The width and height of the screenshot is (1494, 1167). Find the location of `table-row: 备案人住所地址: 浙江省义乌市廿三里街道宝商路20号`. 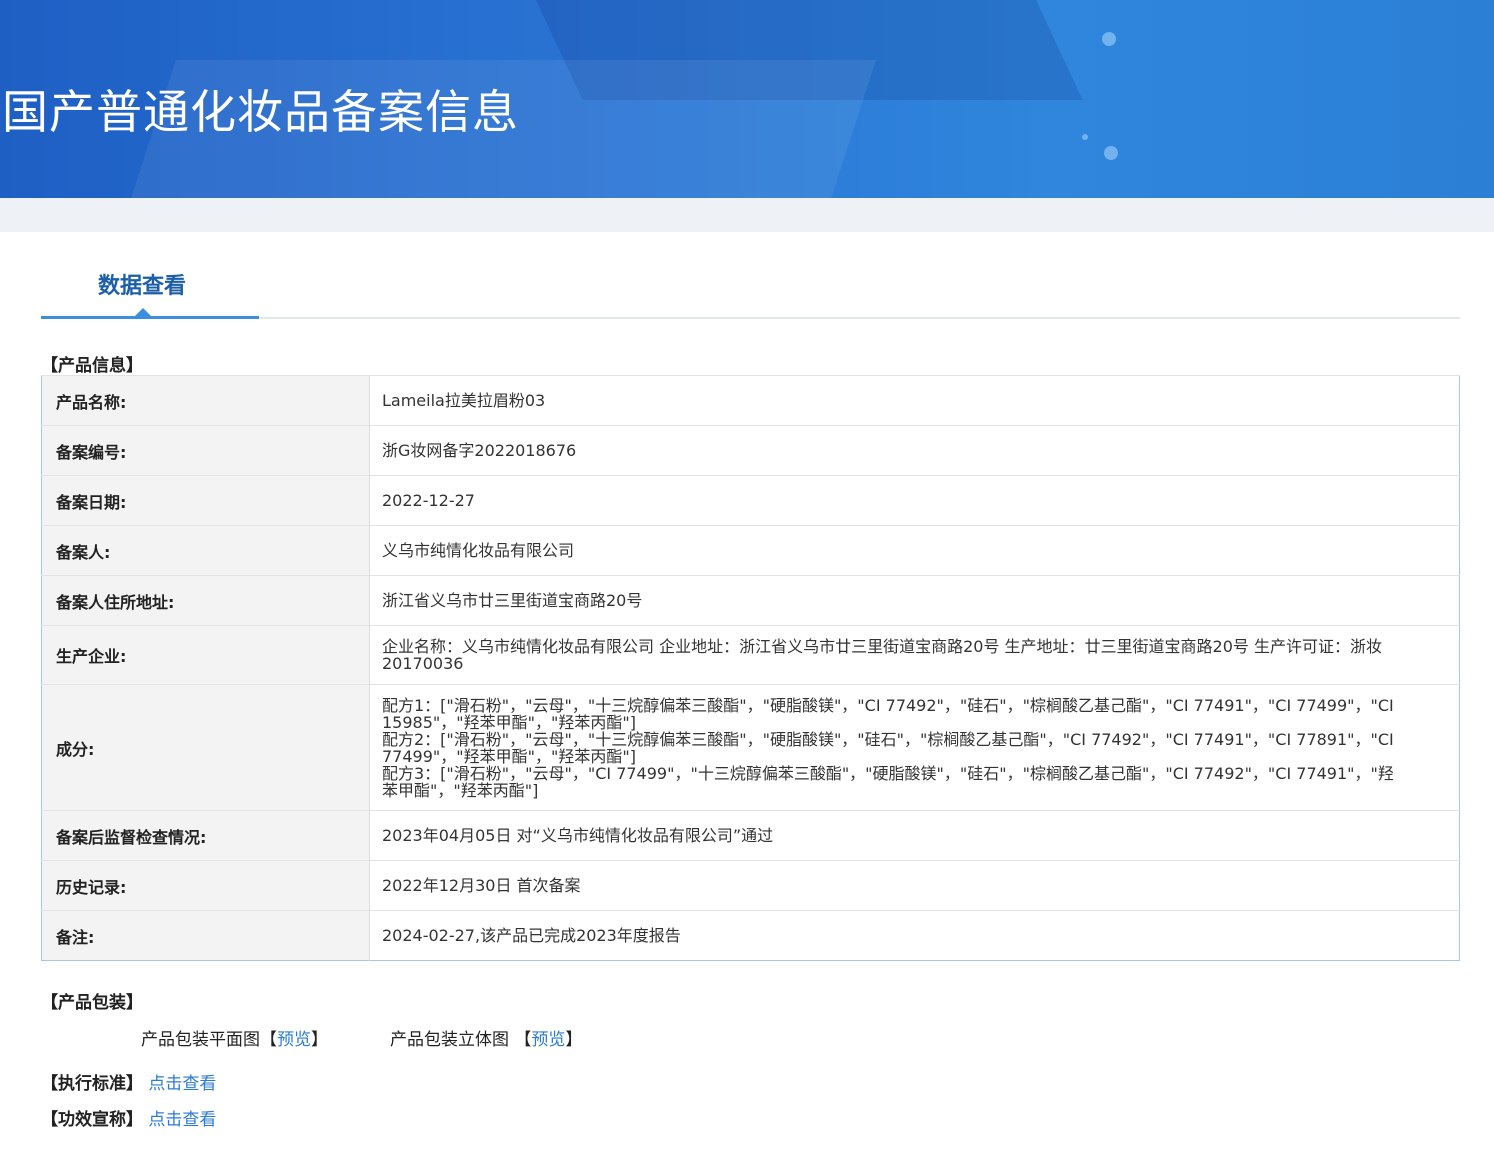

table-row: 备案人住所地址: 浙江省义乌市廿三里街道宝商路20号 is located at coordinates (750, 600).